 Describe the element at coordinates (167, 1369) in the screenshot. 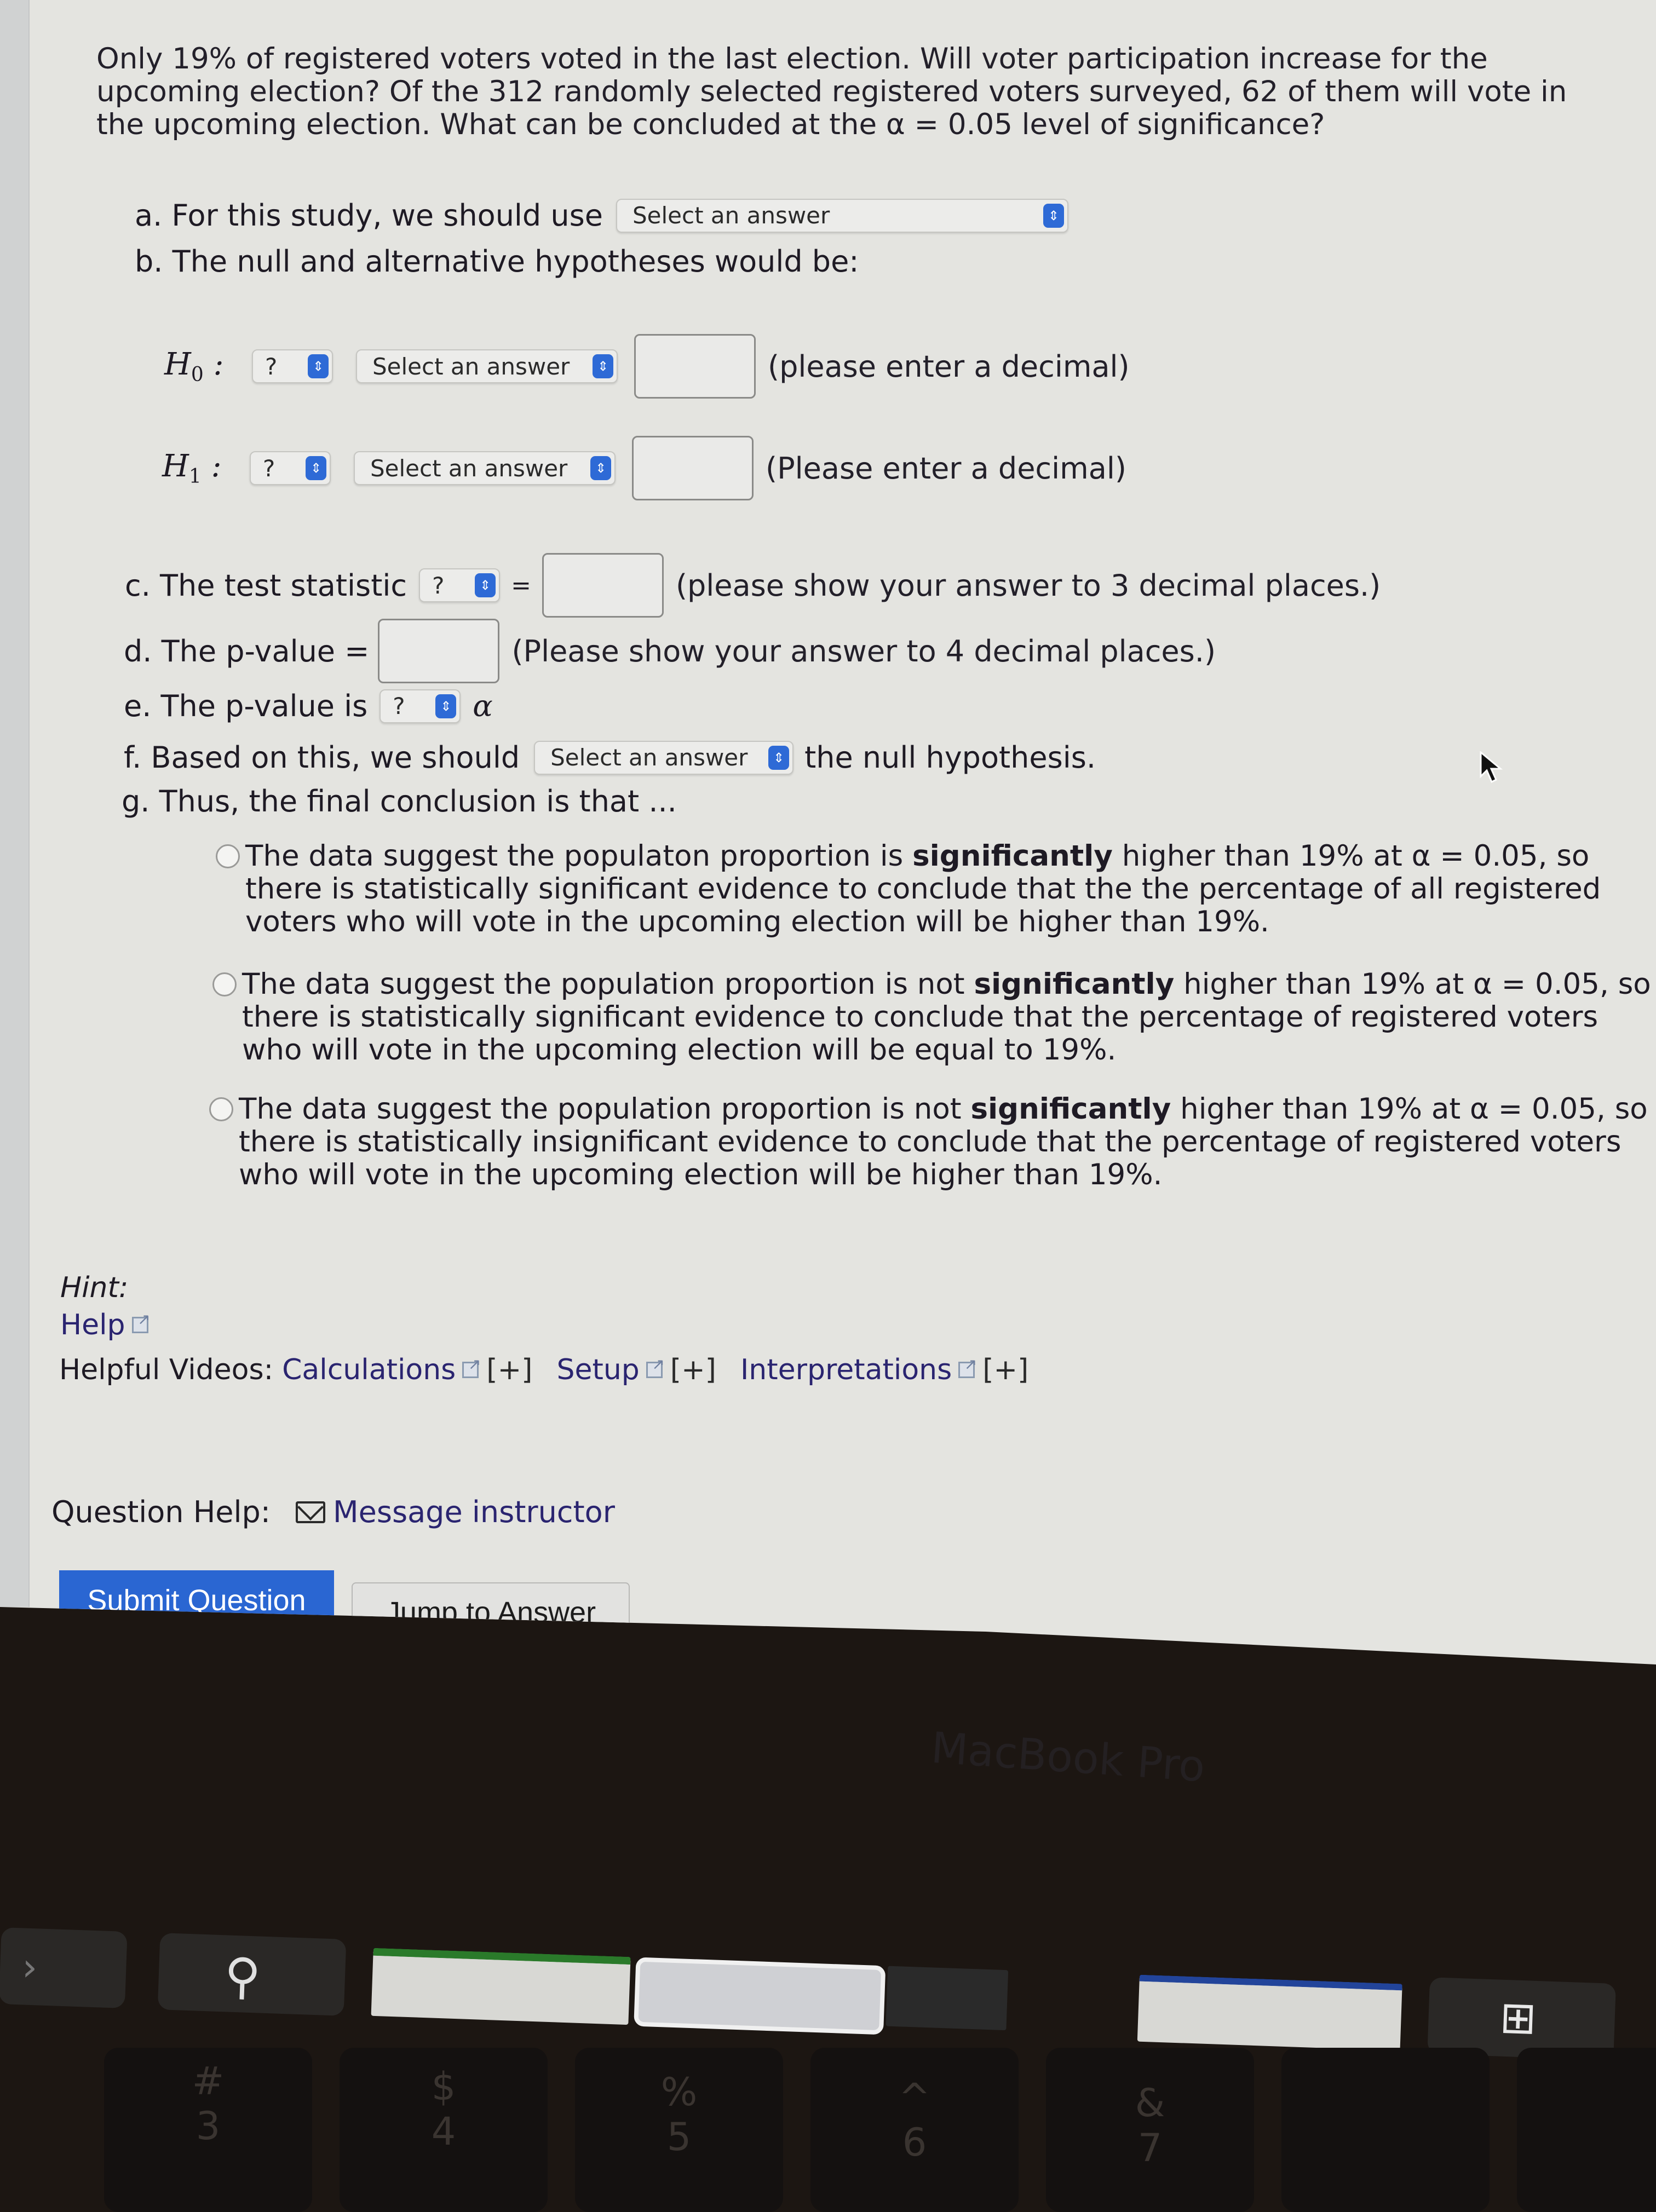

I see `helpful-videos-label: Helpful Videos:` at that location.